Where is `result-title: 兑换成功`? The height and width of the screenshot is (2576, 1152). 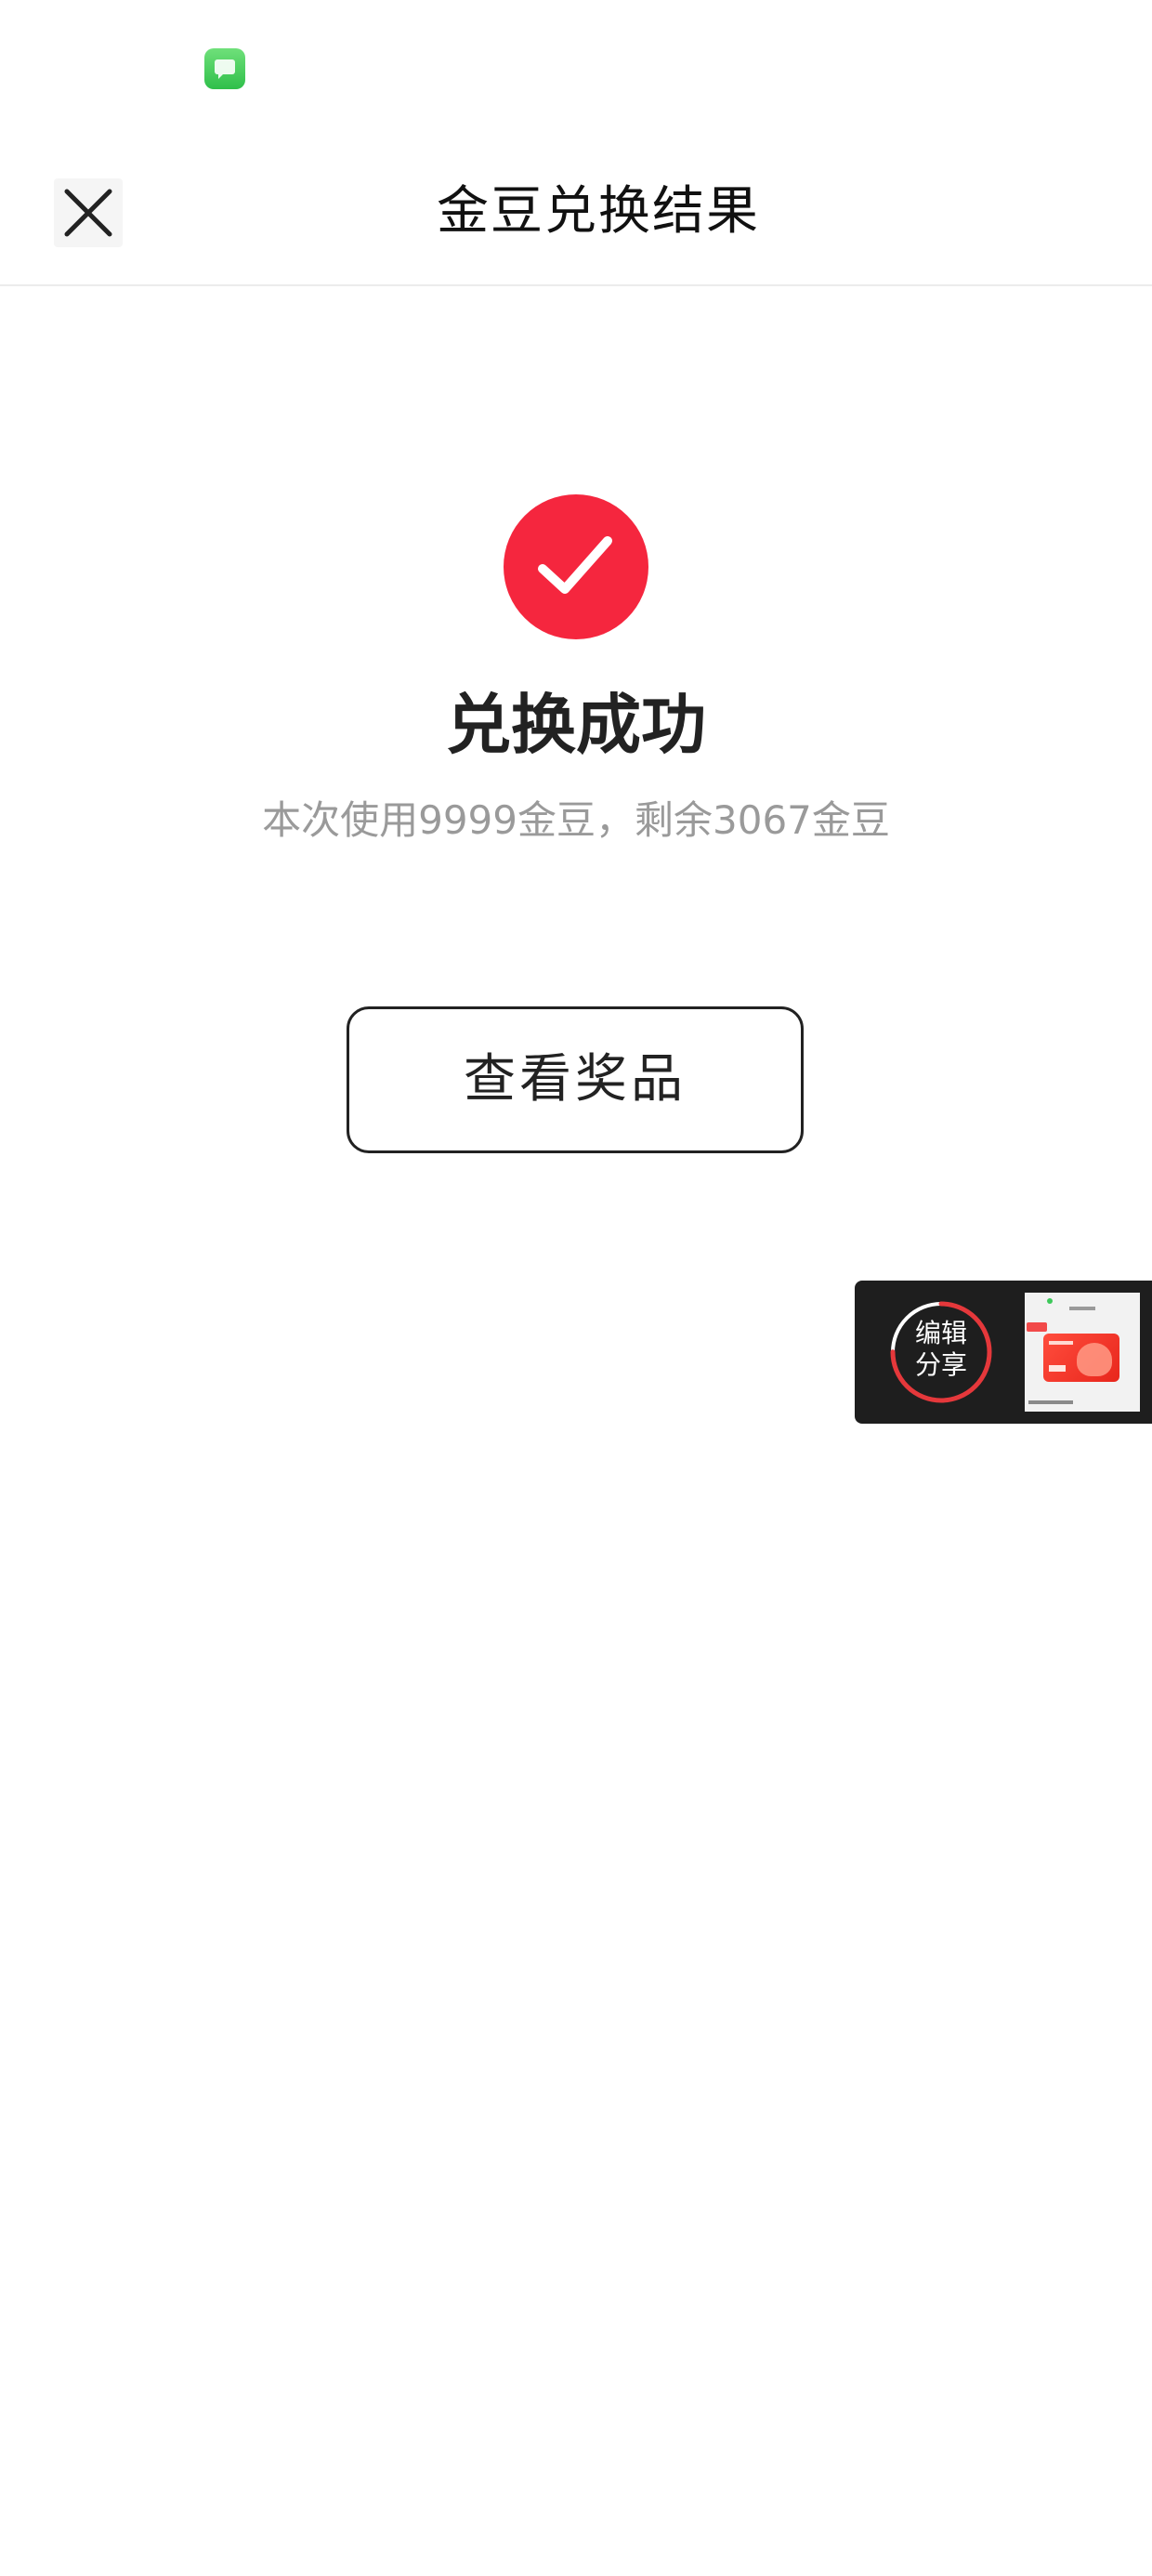
result-title: 兑换成功 is located at coordinates (576, 725).